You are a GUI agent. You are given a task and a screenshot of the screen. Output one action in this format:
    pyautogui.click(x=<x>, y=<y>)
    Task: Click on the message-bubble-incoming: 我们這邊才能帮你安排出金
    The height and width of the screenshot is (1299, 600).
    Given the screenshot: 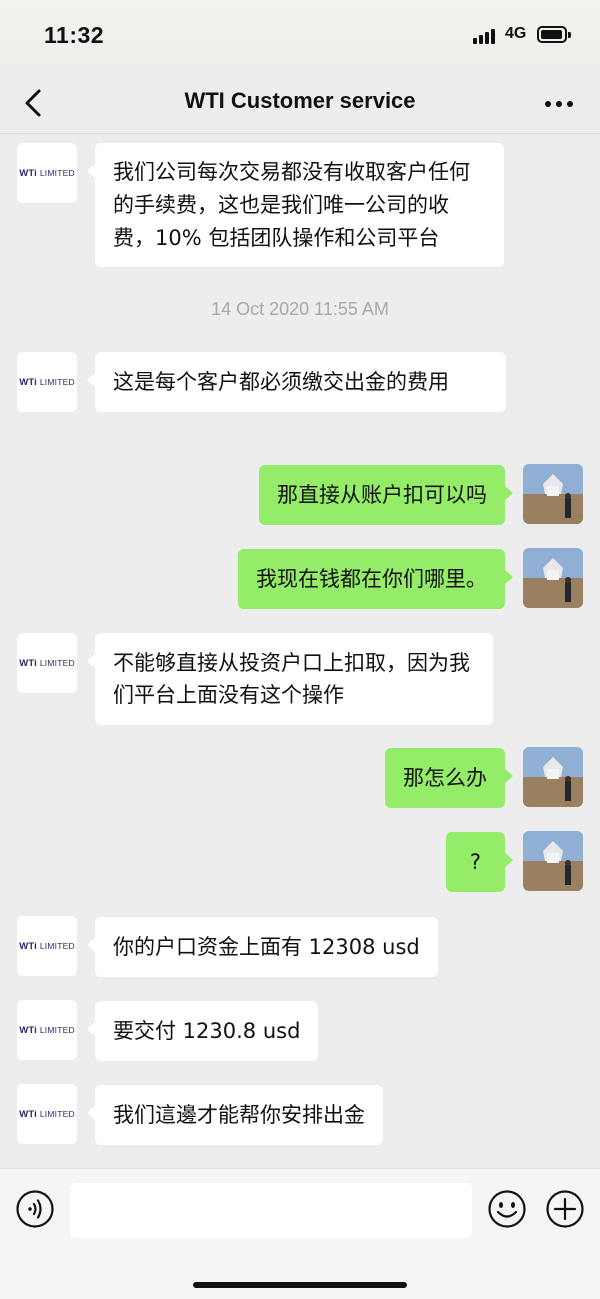 What is the action you would take?
    pyautogui.click(x=235, y=1115)
    